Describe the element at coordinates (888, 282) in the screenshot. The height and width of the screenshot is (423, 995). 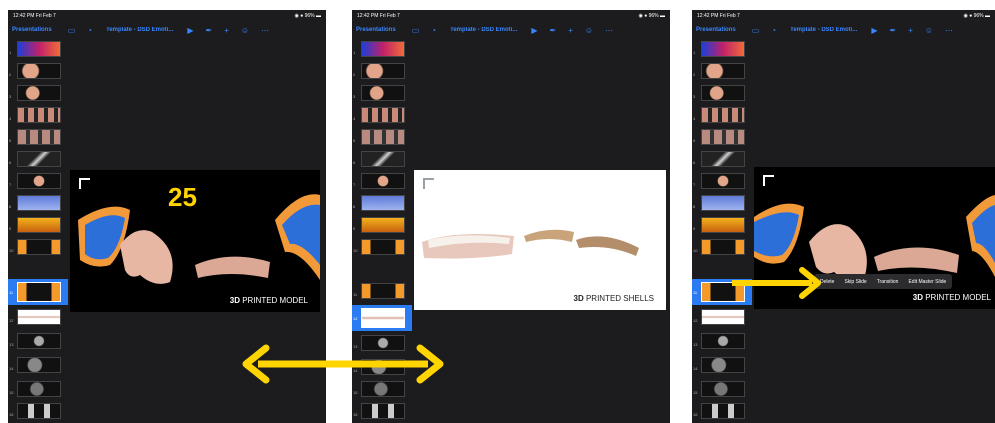
I see `menu-item-transition: Transition` at that location.